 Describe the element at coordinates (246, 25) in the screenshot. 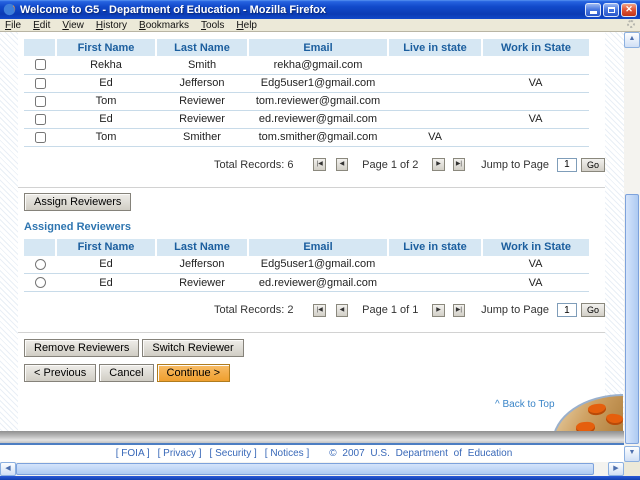

I see `menu-help: Help` at that location.